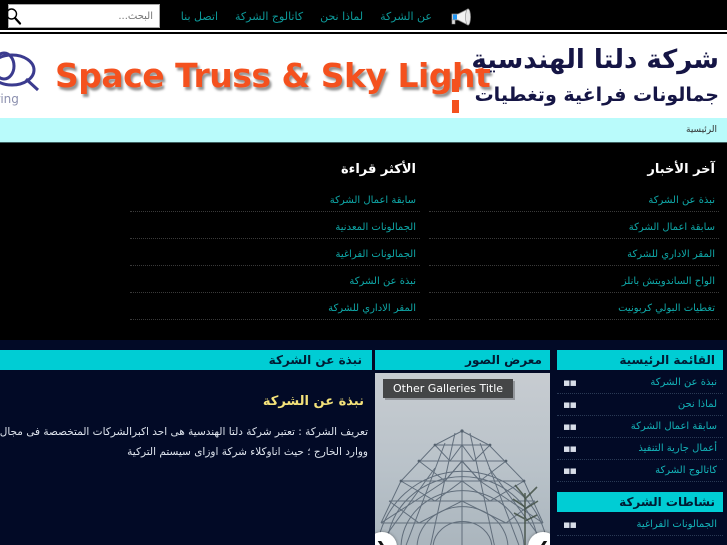 This screenshot has width=727, height=545. I want to click on latest-news-link: المقر الاداري للشركة, so click(671, 254).